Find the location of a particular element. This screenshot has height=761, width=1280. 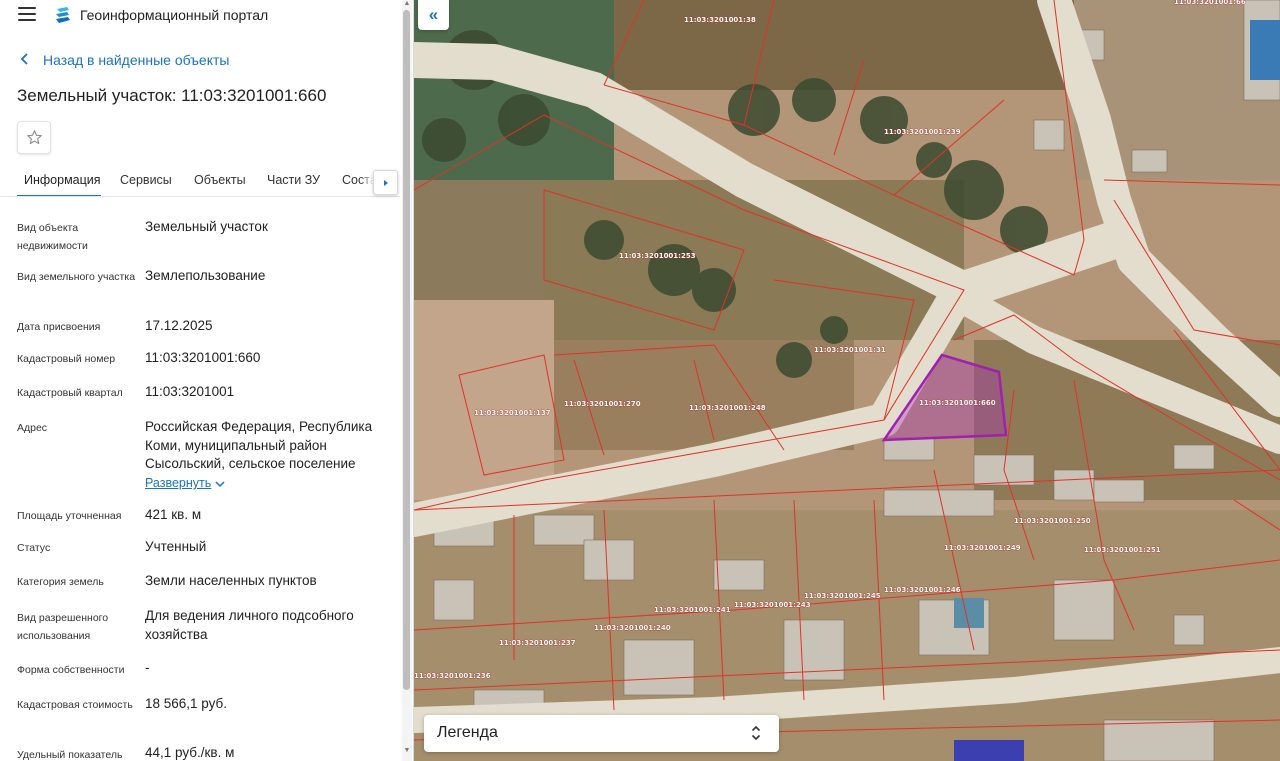

field-value-unit-value: 44,1 руб./кв. м is located at coordinates (190, 752).